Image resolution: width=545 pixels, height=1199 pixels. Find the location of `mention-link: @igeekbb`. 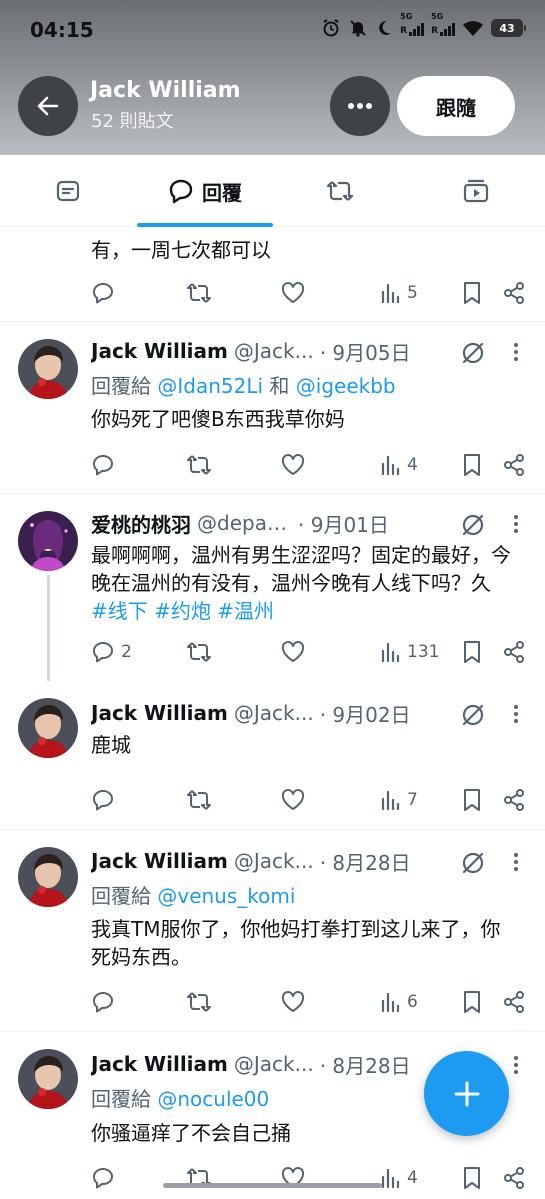

mention-link: @igeekbb is located at coordinates (346, 386).